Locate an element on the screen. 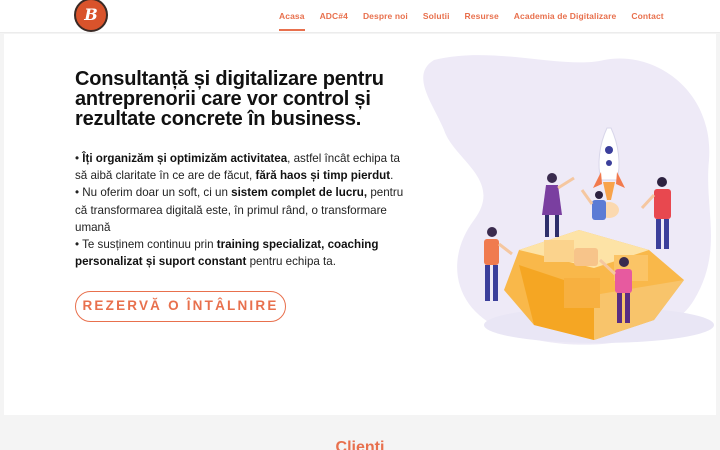 The width and height of the screenshot is (720, 450). nav-item-adc4: ADC#4 is located at coordinates (334, 16).